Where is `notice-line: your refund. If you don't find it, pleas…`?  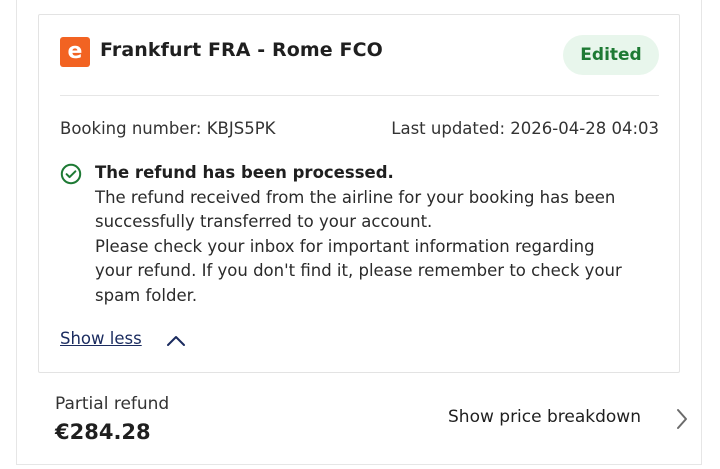
notice-line: your refund. If you don't find it, pleas… is located at coordinates (358, 270).